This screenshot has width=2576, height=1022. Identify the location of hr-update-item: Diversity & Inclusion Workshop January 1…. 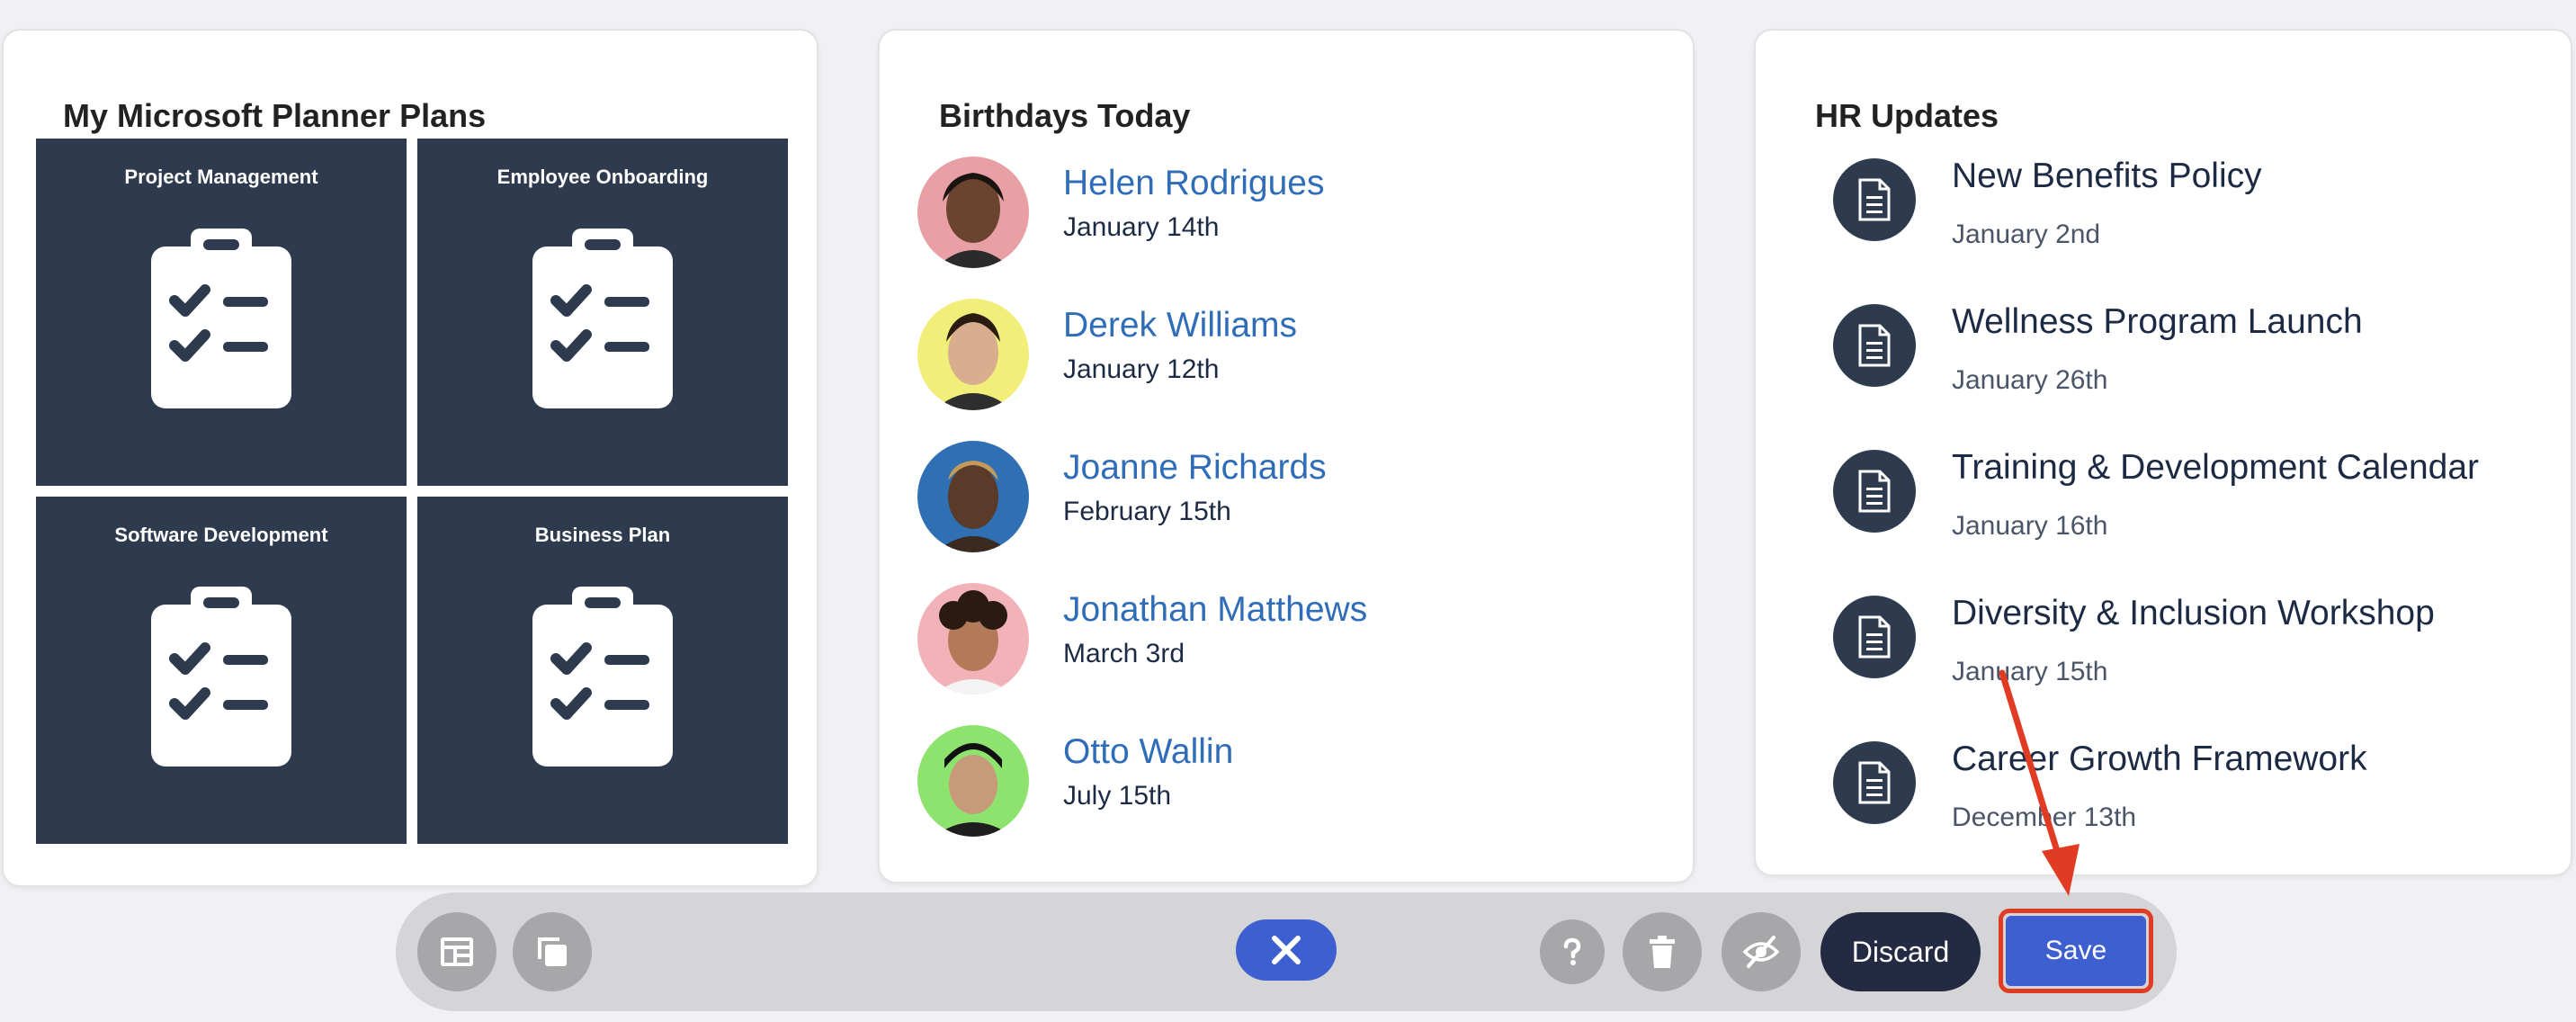
(2171, 652).